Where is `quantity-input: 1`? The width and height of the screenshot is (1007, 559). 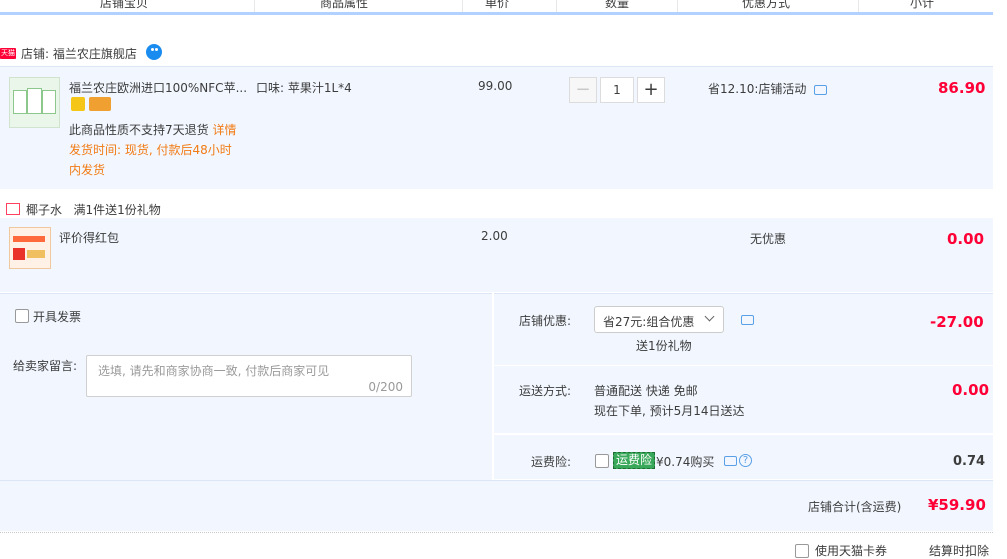
quantity-input: 1 is located at coordinates (617, 90).